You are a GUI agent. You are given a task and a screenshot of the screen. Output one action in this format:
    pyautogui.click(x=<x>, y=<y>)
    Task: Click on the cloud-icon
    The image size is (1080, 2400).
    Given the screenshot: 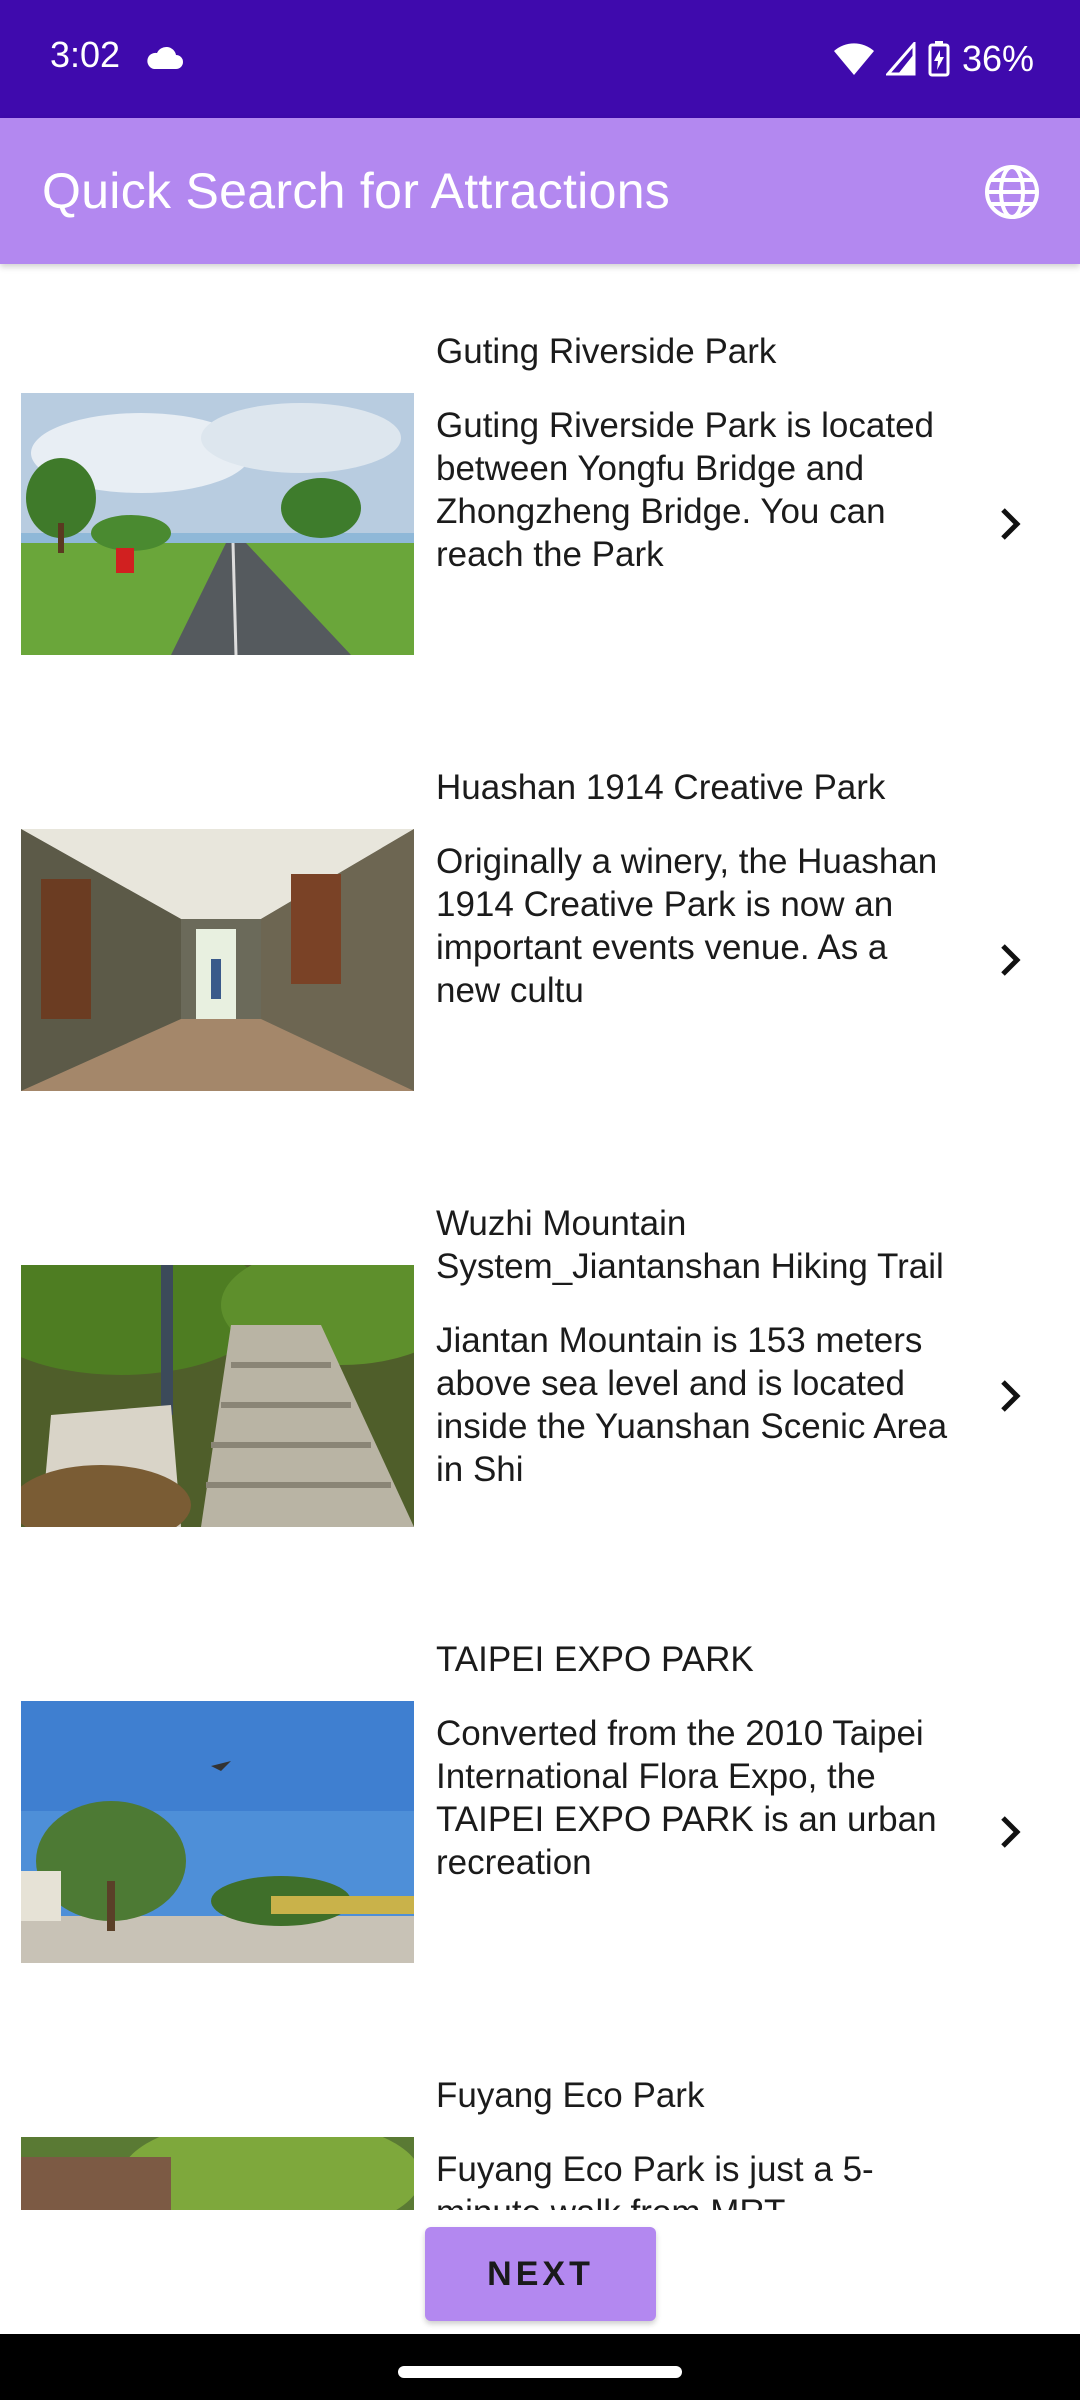 What is the action you would take?
    pyautogui.click(x=165, y=57)
    